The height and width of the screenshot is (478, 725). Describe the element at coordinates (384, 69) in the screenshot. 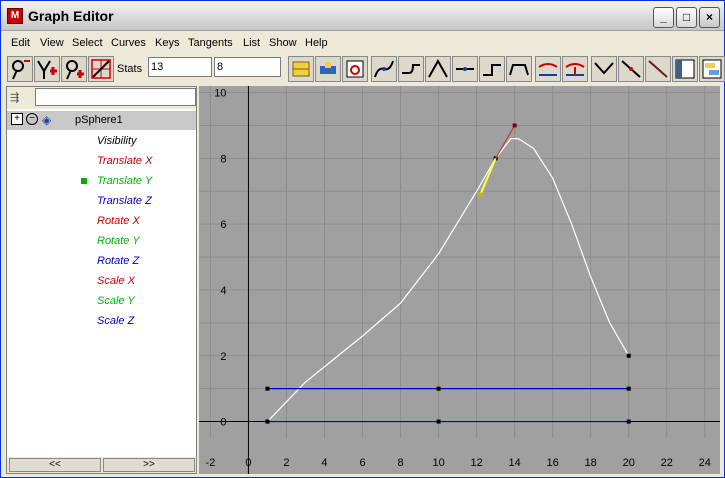

I see `spline-tangents-icon` at that location.